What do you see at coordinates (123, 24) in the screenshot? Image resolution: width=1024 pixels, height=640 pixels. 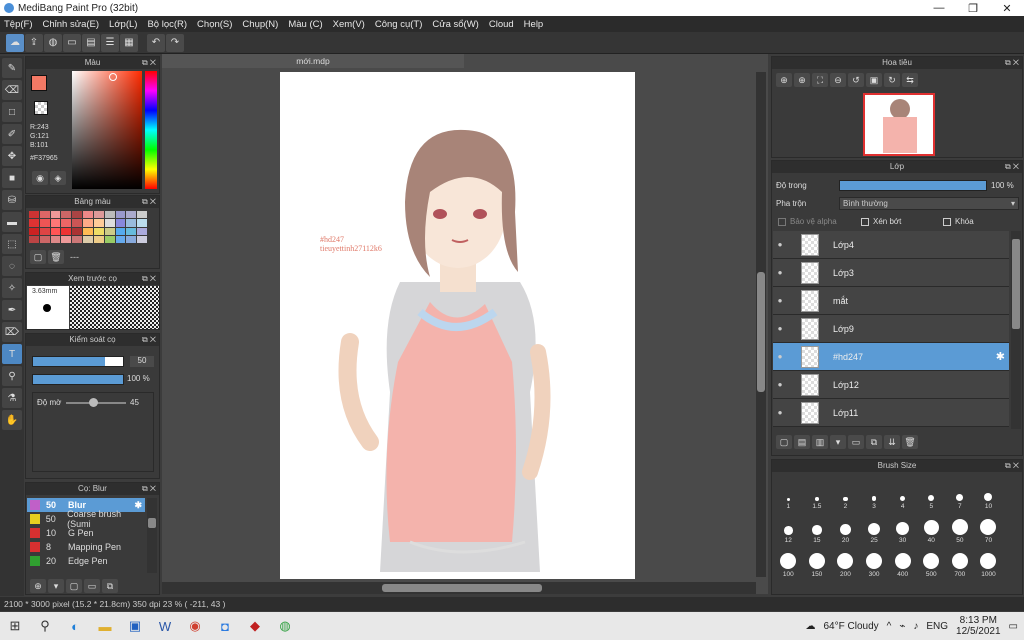 I see `menu-layer: Lớp(L)` at bounding box center [123, 24].